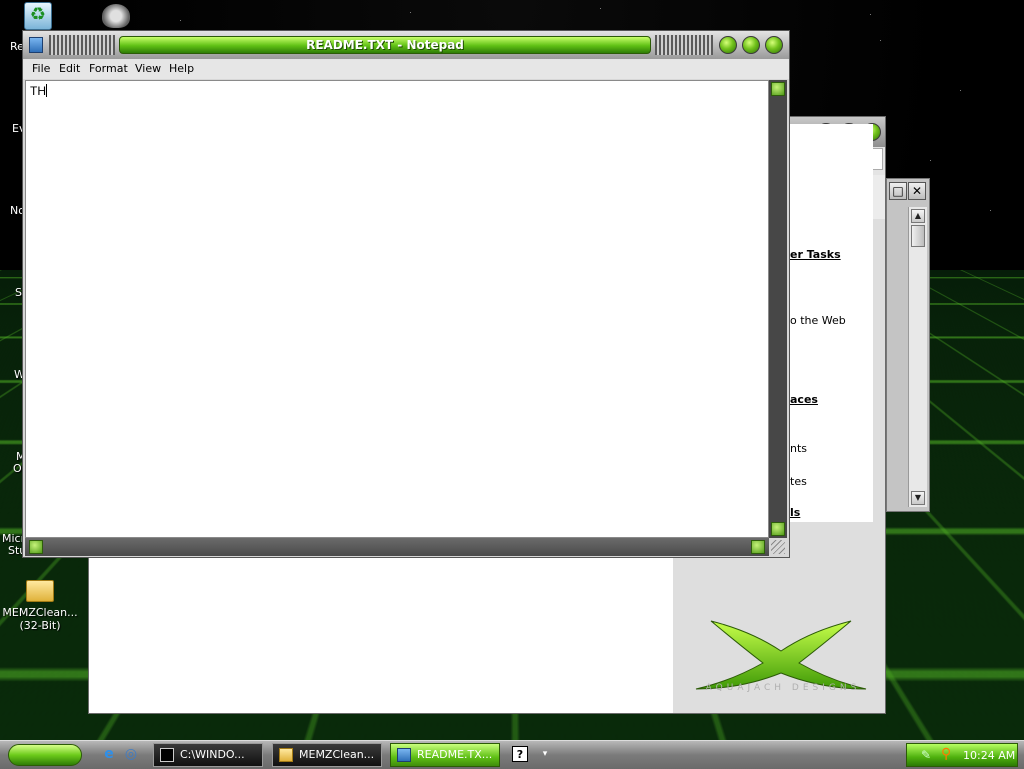 The width and height of the screenshot is (1024, 769). Describe the element at coordinates (520, 754) in the screenshot. I see `help-icon: ?` at that location.